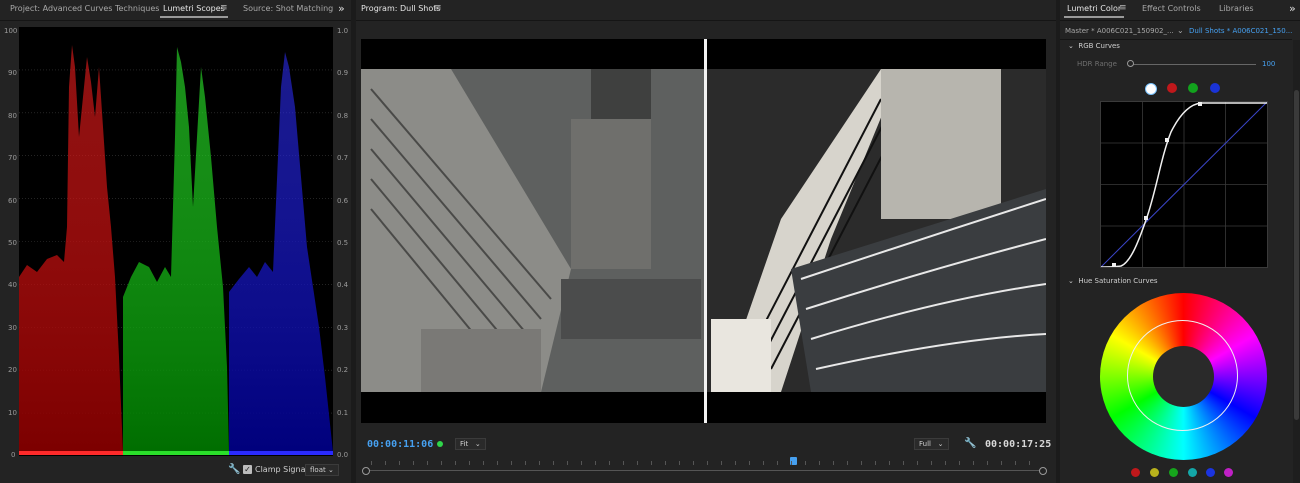 Image resolution: width=1300 pixels, height=483 pixels. Describe the element at coordinates (611, 194) in the screenshot. I see `left-rooftop` at that location.